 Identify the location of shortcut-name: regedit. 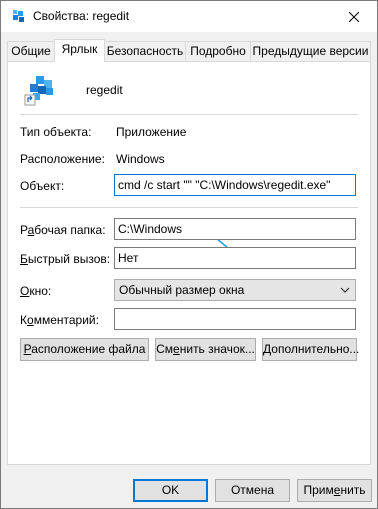
(104, 90).